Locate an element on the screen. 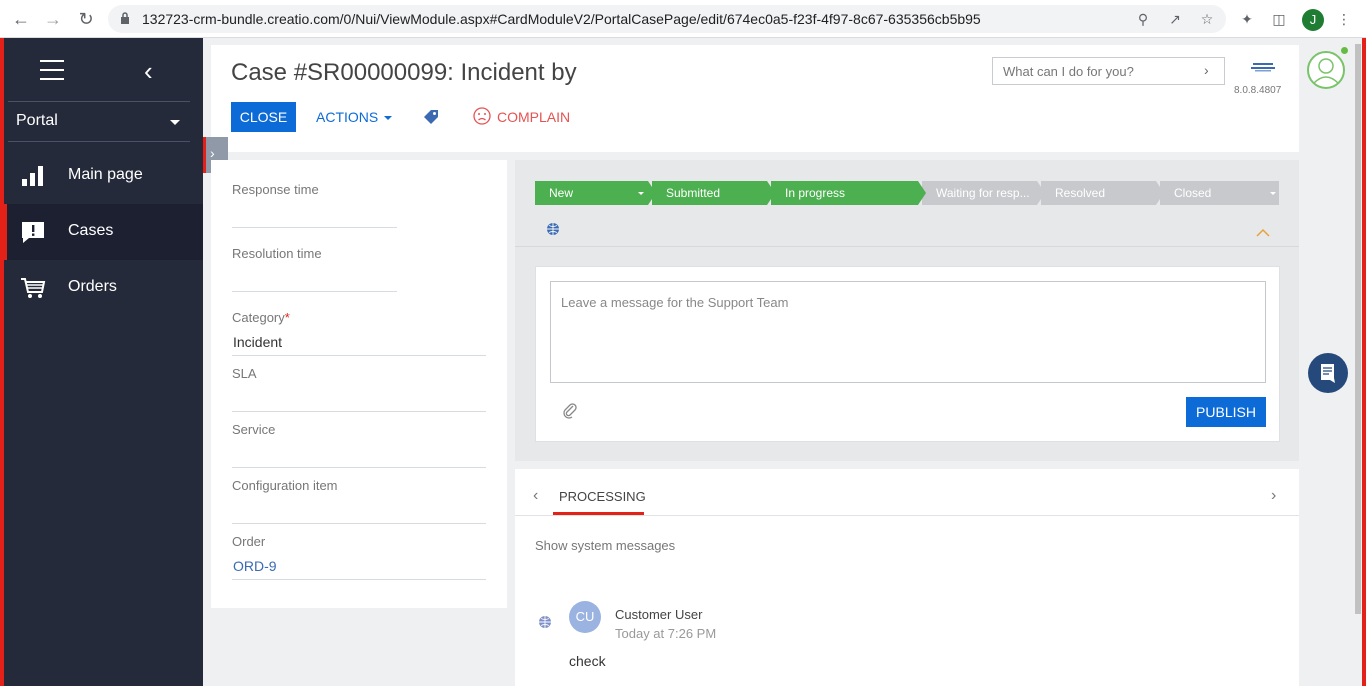 The width and height of the screenshot is (1366, 686). sidebar-item-label: Cases is located at coordinates (91, 230).